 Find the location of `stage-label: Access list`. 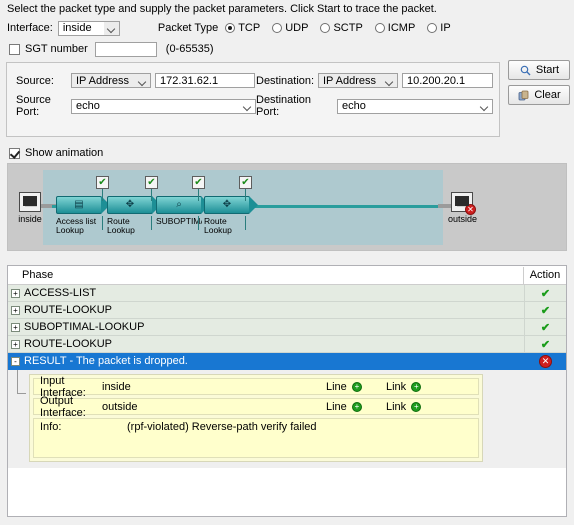

stage-label: Access list is located at coordinates (76, 221).